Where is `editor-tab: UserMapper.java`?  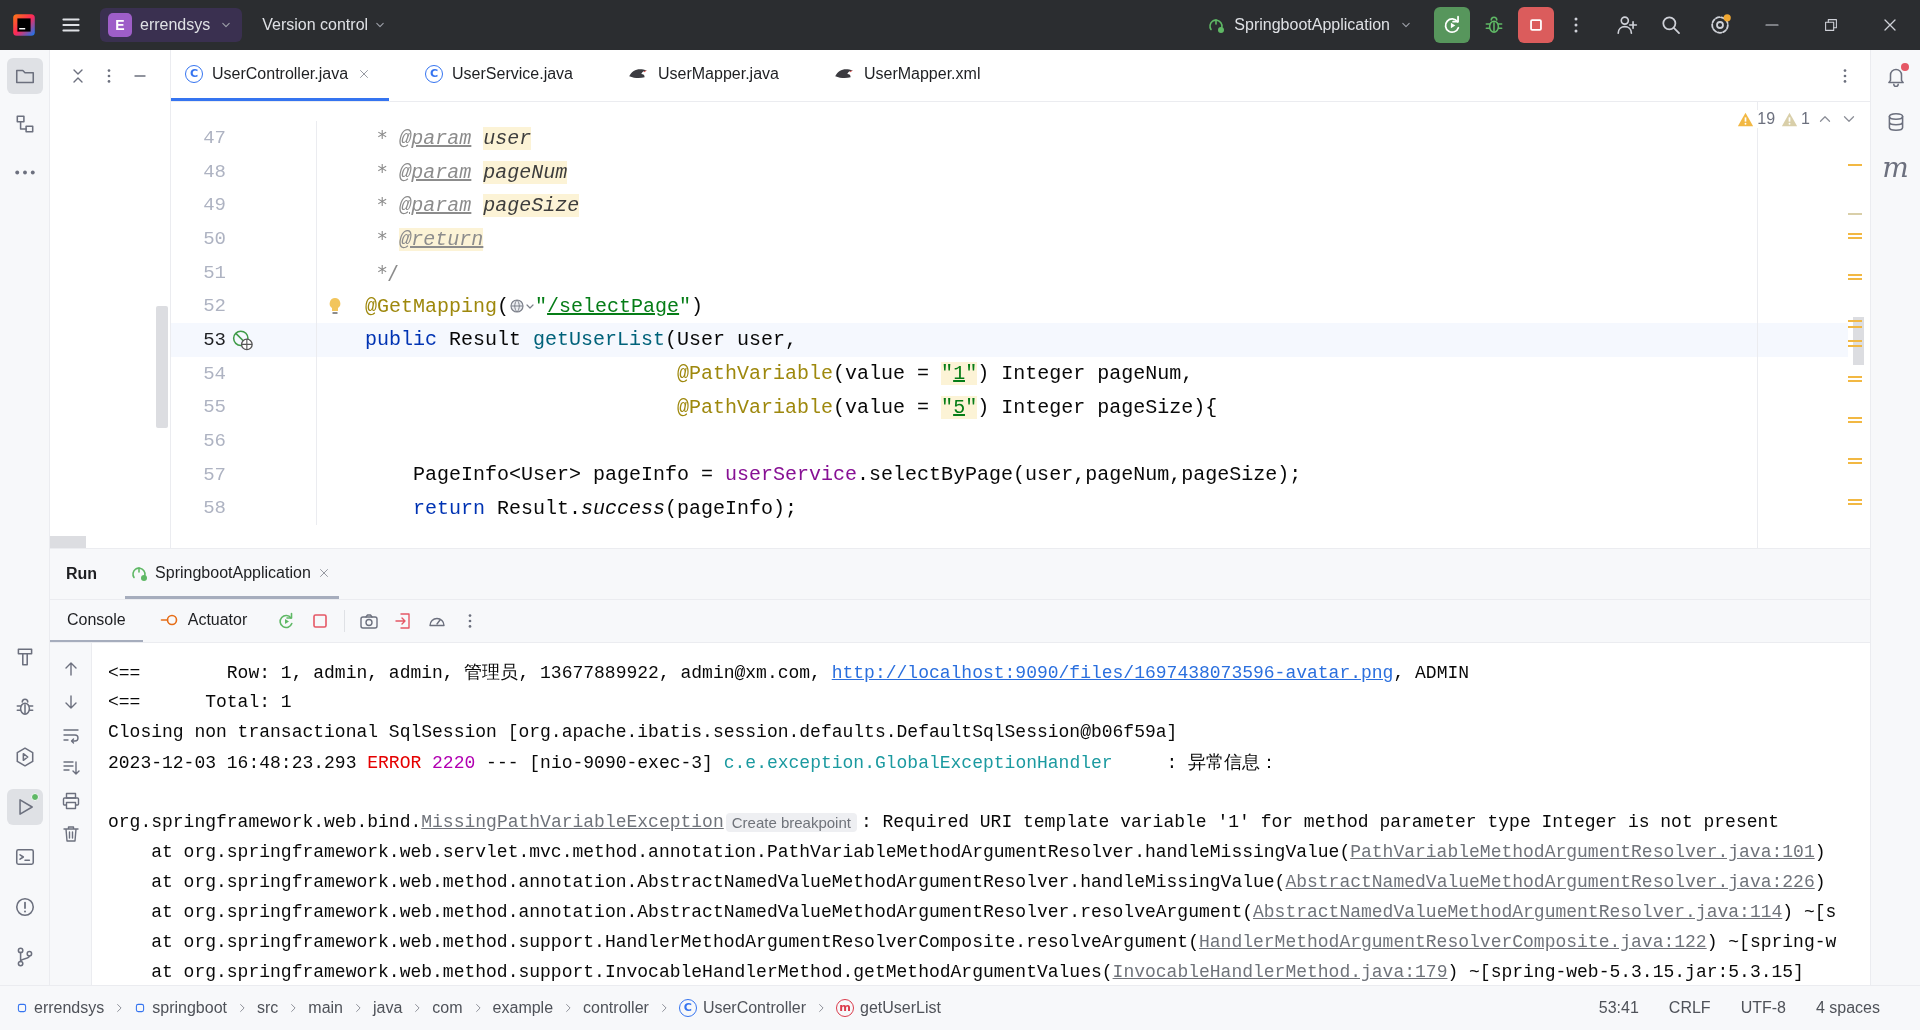 editor-tab: UserMapper.java is located at coordinates (705, 75).